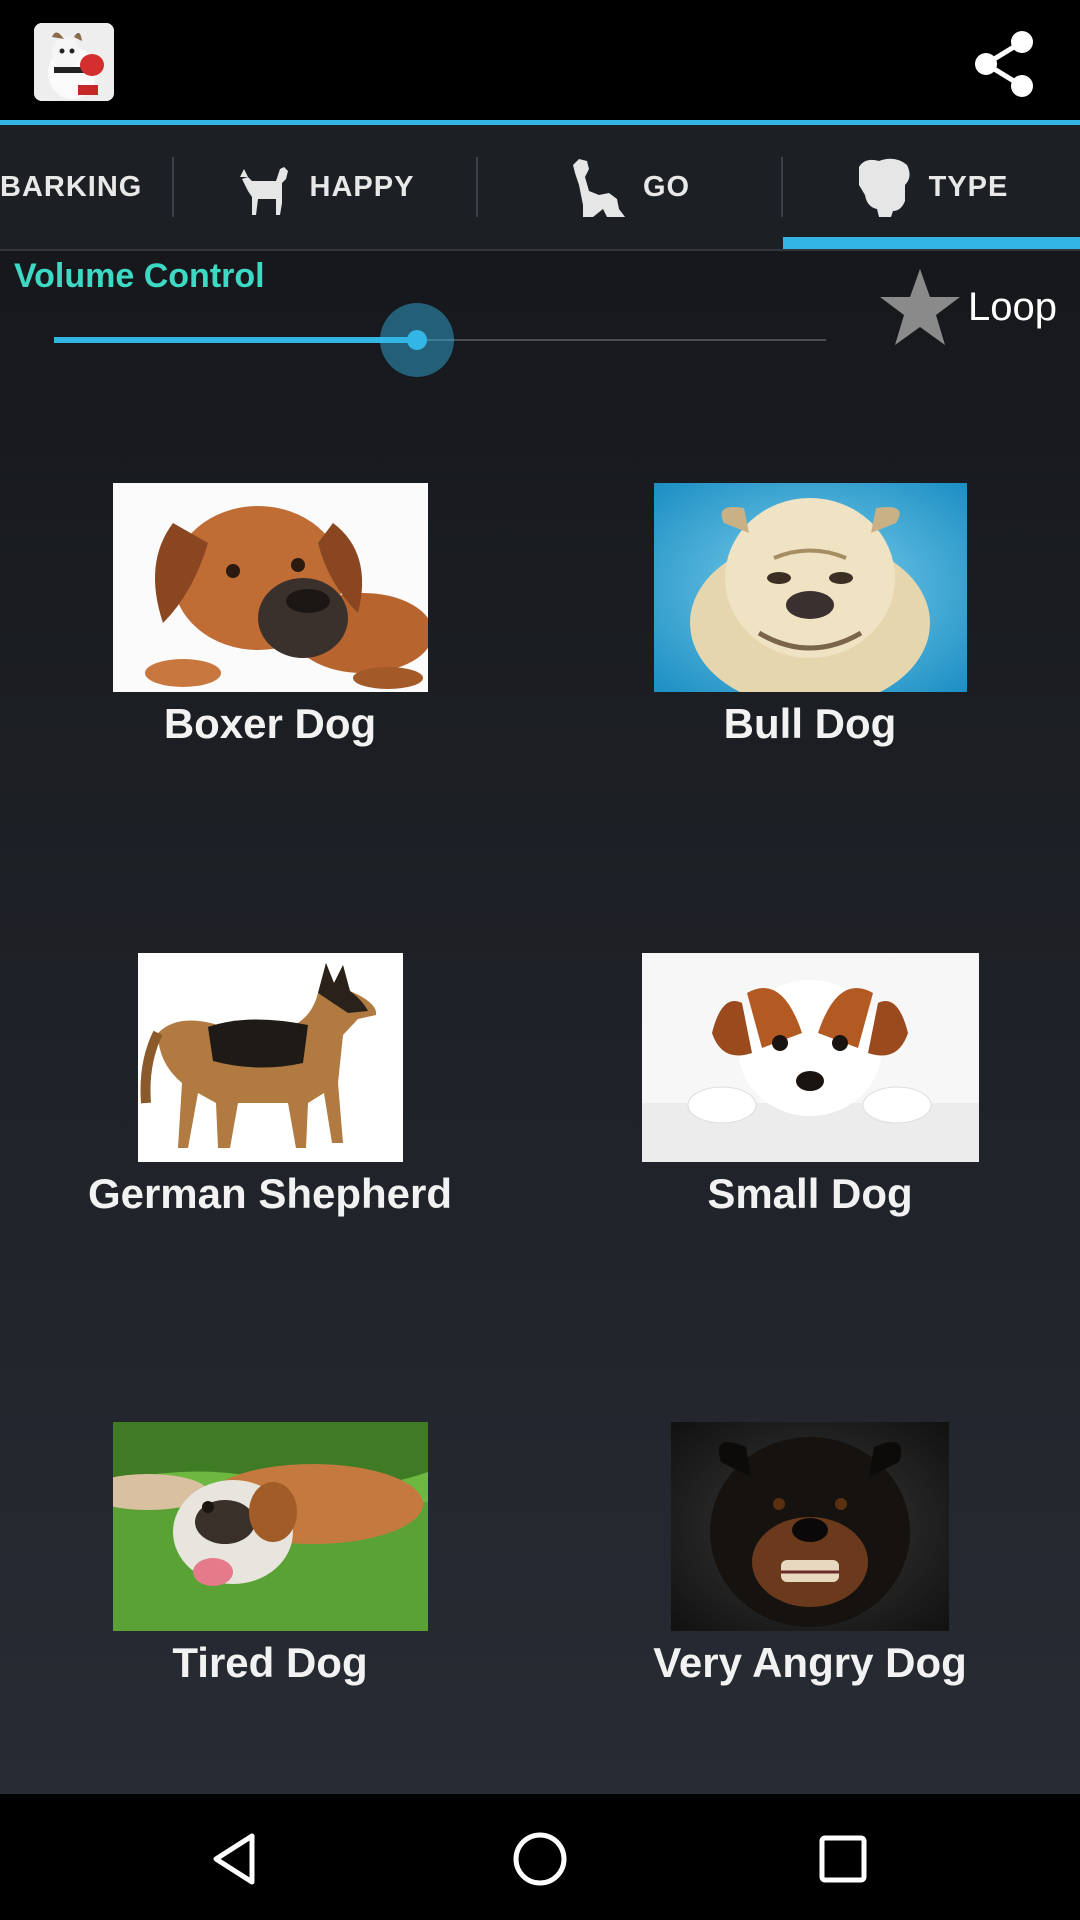 Image resolution: width=1080 pixels, height=1920 pixels. What do you see at coordinates (931, 243) in the screenshot?
I see `active-tab-indicator` at bounding box center [931, 243].